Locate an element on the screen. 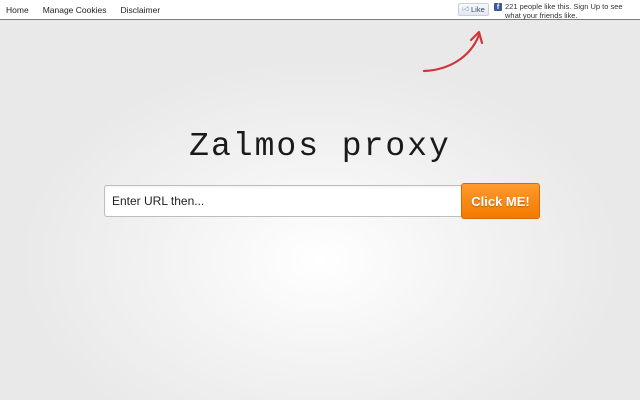  url-input is located at coordinates (283, 201).